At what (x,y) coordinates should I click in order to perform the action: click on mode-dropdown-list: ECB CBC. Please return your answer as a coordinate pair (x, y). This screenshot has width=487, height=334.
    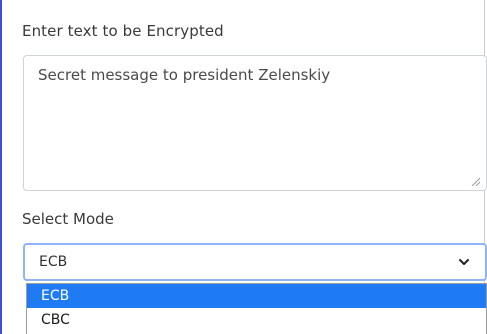
    Looking at the image, I should click on (256, 308).